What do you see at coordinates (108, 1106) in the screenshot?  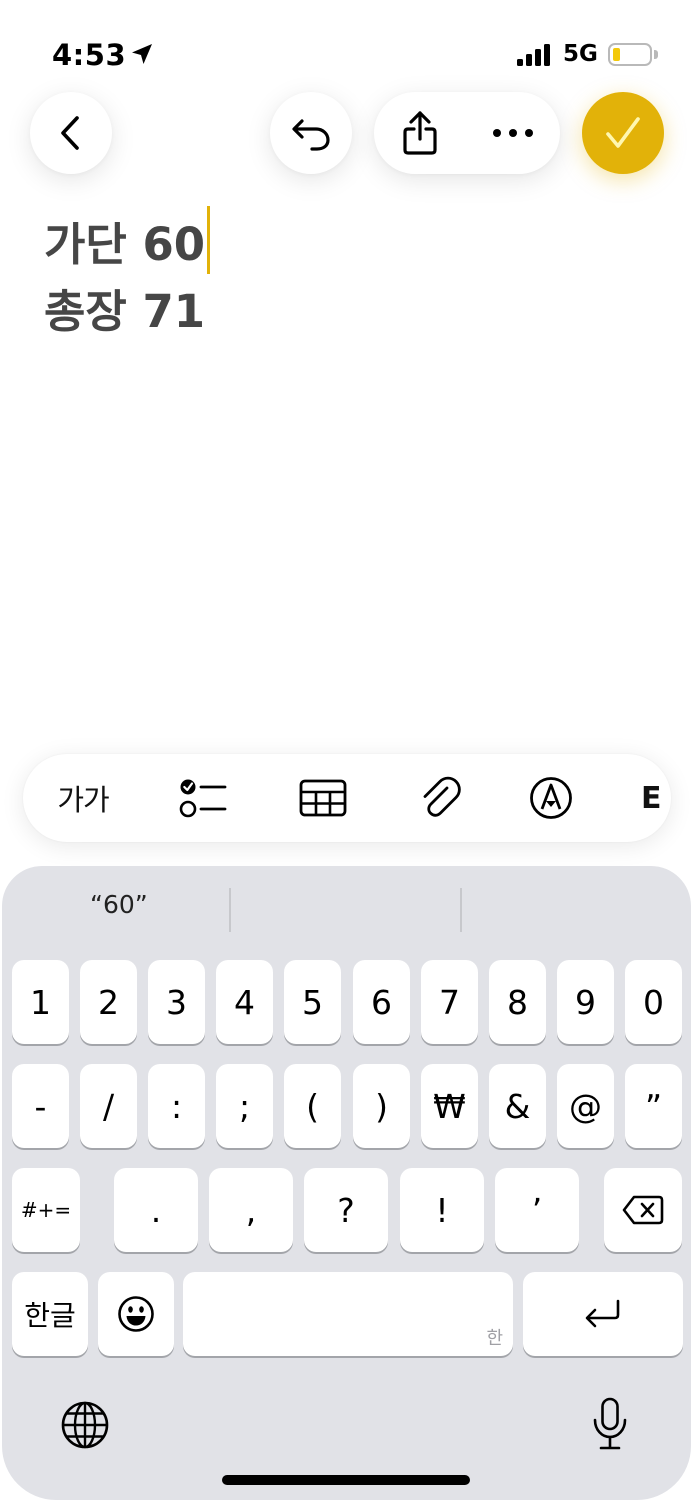 I see `keyboard-key: /` at bounding box center [108, 1106].